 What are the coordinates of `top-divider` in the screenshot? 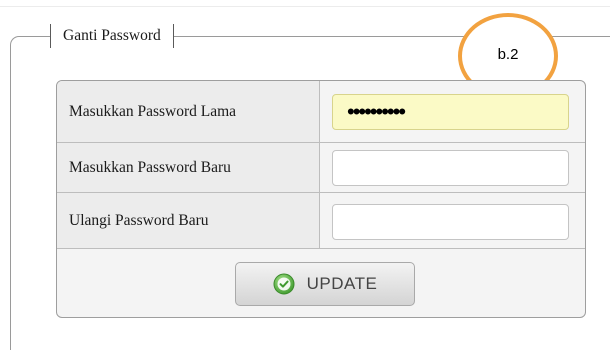 It's located at (305, 6).